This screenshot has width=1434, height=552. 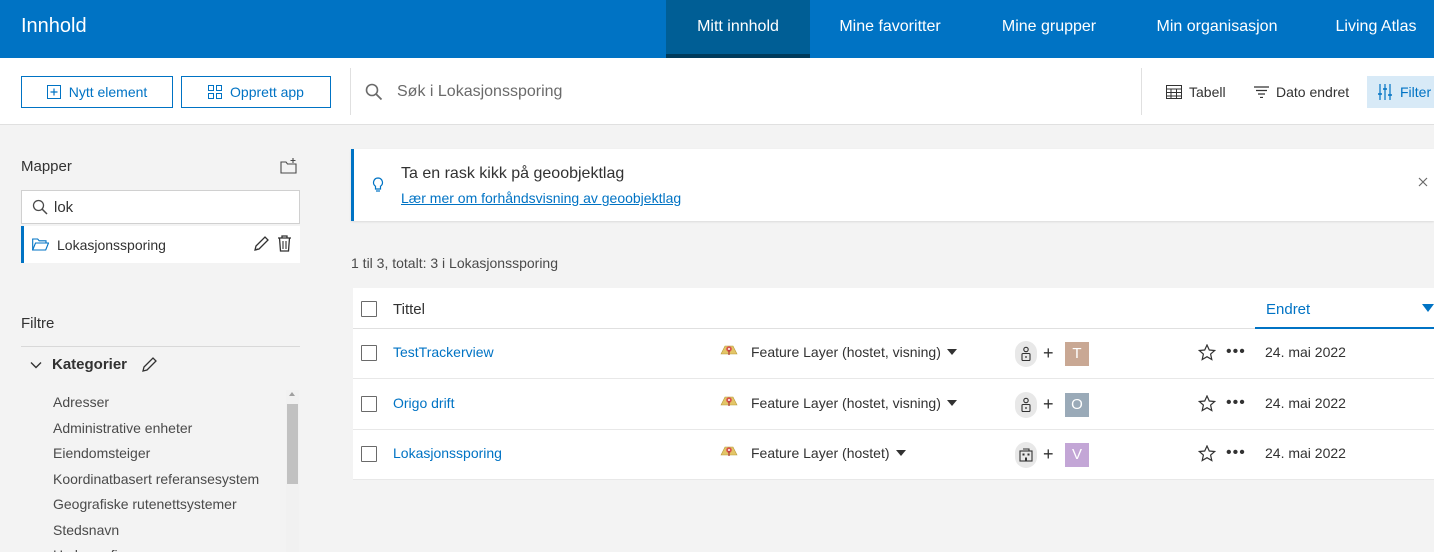 What do you see at coordinates (289, 166) in the screenshot?
I see `new-folder-icon` at bounding box center [289, 166].